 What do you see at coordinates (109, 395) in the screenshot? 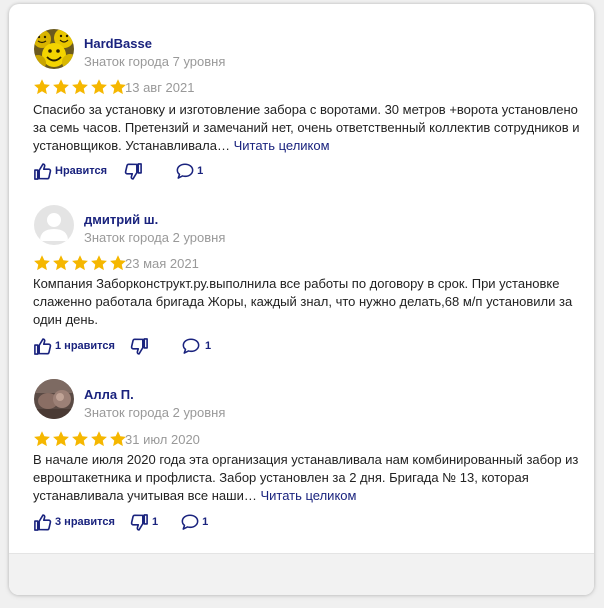
I see `author-name: Алла П.` at bounding box center [109, 395].